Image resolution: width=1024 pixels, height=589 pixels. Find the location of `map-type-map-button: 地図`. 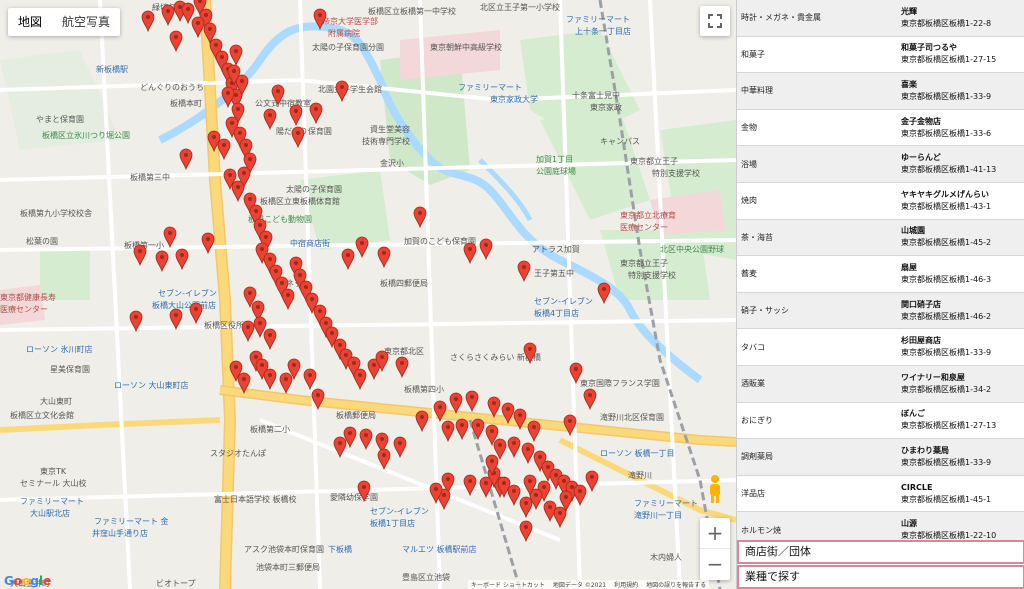

map-type-map-button: 地図 is located at coordinates (30, 22).